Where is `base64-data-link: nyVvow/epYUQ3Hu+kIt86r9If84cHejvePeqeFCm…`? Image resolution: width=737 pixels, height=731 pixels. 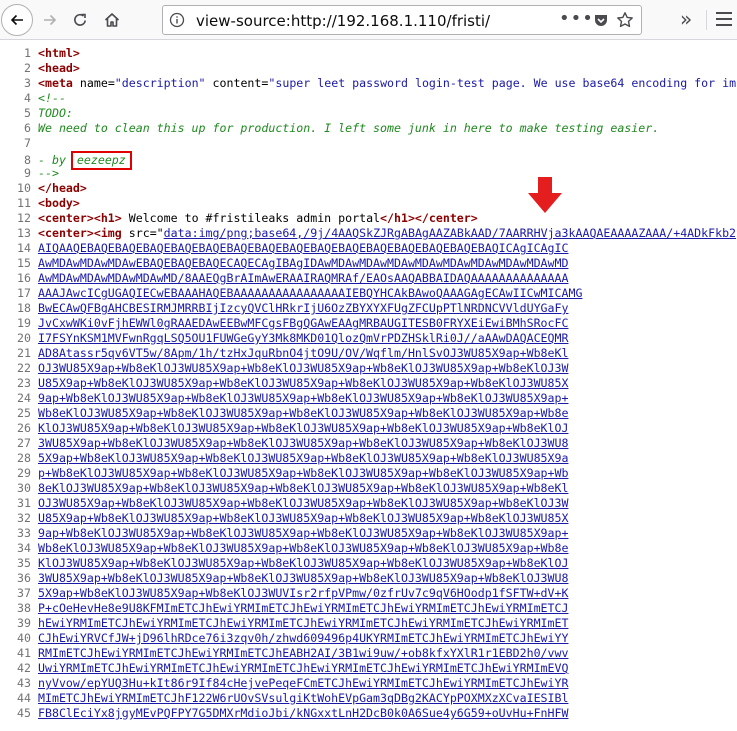 base64-data-link: nyVvow/epYUQ3Hu+kIt86r9If84cHejvePeqeFCm… is located at coordinates (303, 683).